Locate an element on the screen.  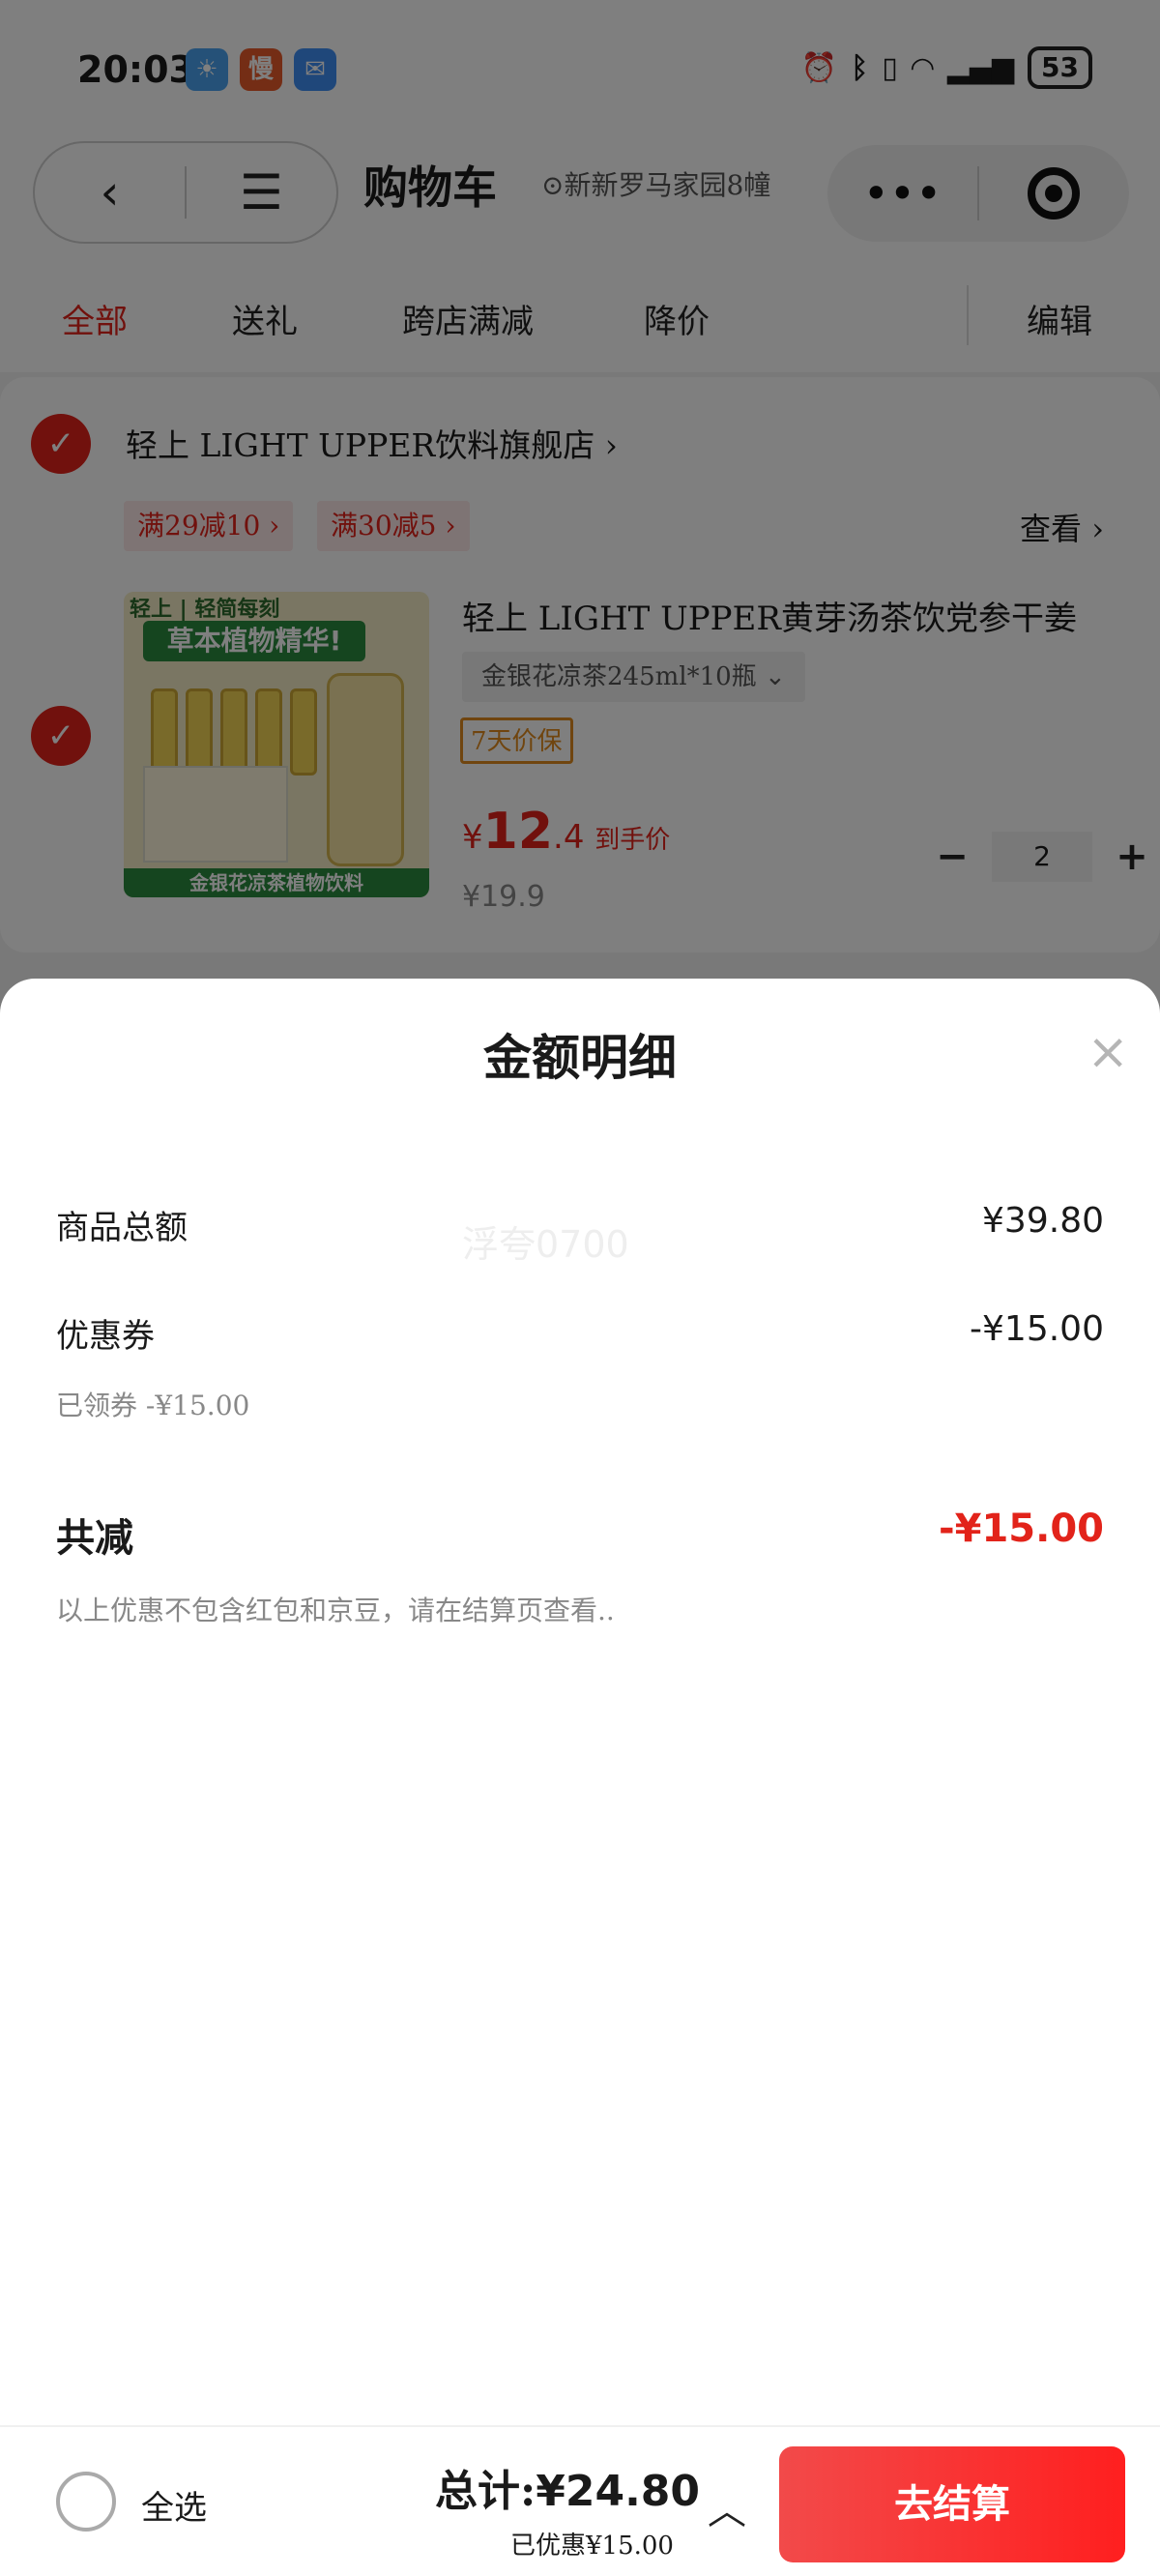
total-reduce-value: -¥15.00 is located at coordinates (1022, 1529).